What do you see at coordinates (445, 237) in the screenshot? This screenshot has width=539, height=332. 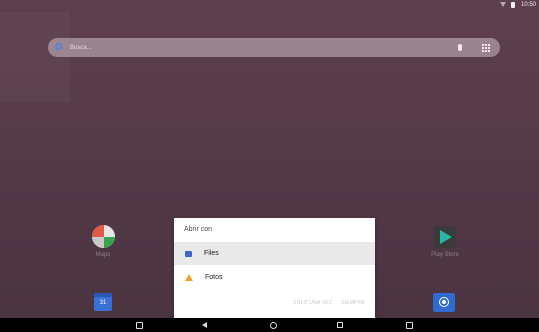 I see `play-store-app-icon` at bounding box center [445, 237].